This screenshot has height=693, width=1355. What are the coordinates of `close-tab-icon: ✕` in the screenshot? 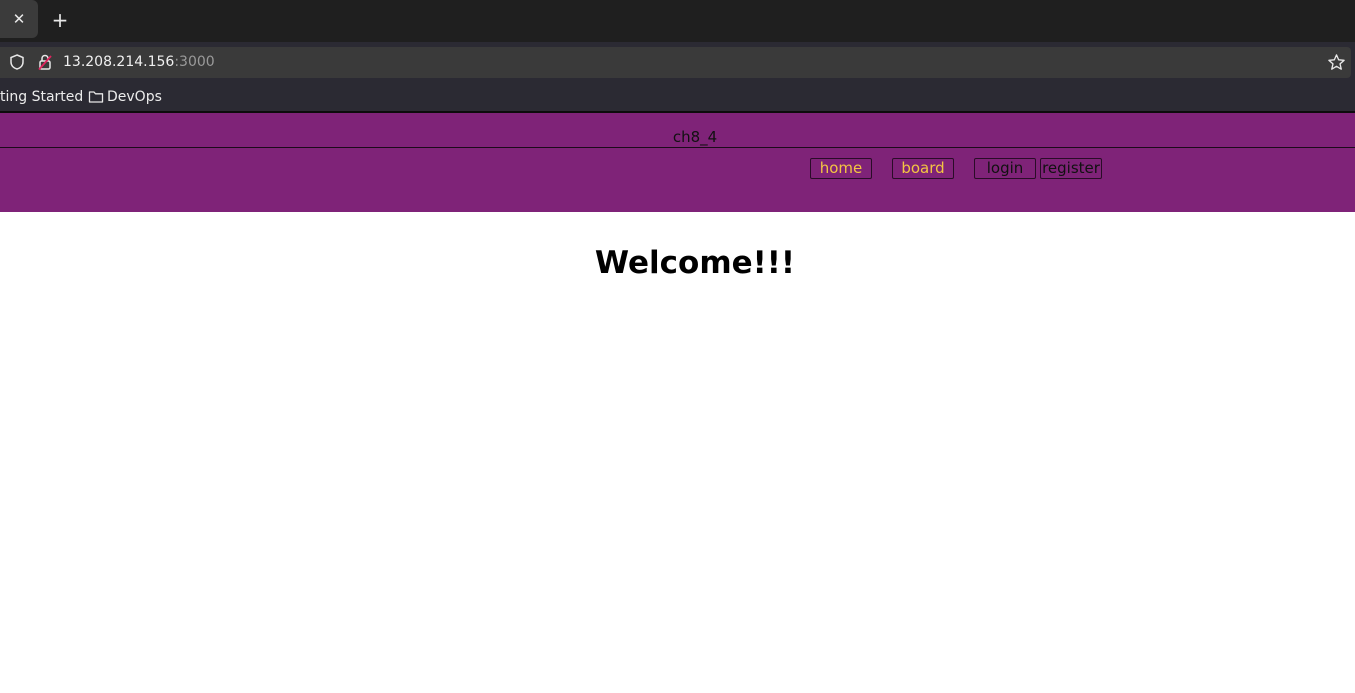 It's located at (19, 19).